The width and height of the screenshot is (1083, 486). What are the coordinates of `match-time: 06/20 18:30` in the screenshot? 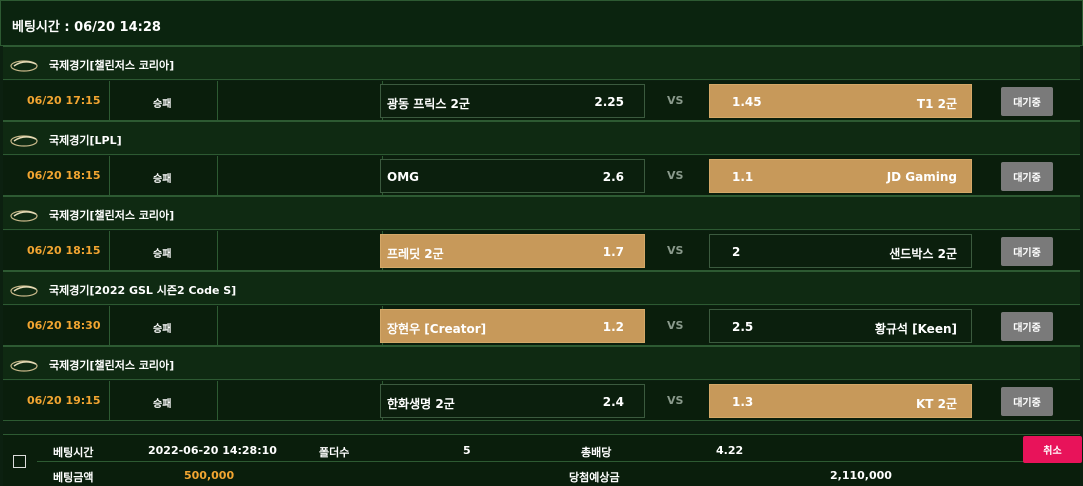 It's located at (64, 325).